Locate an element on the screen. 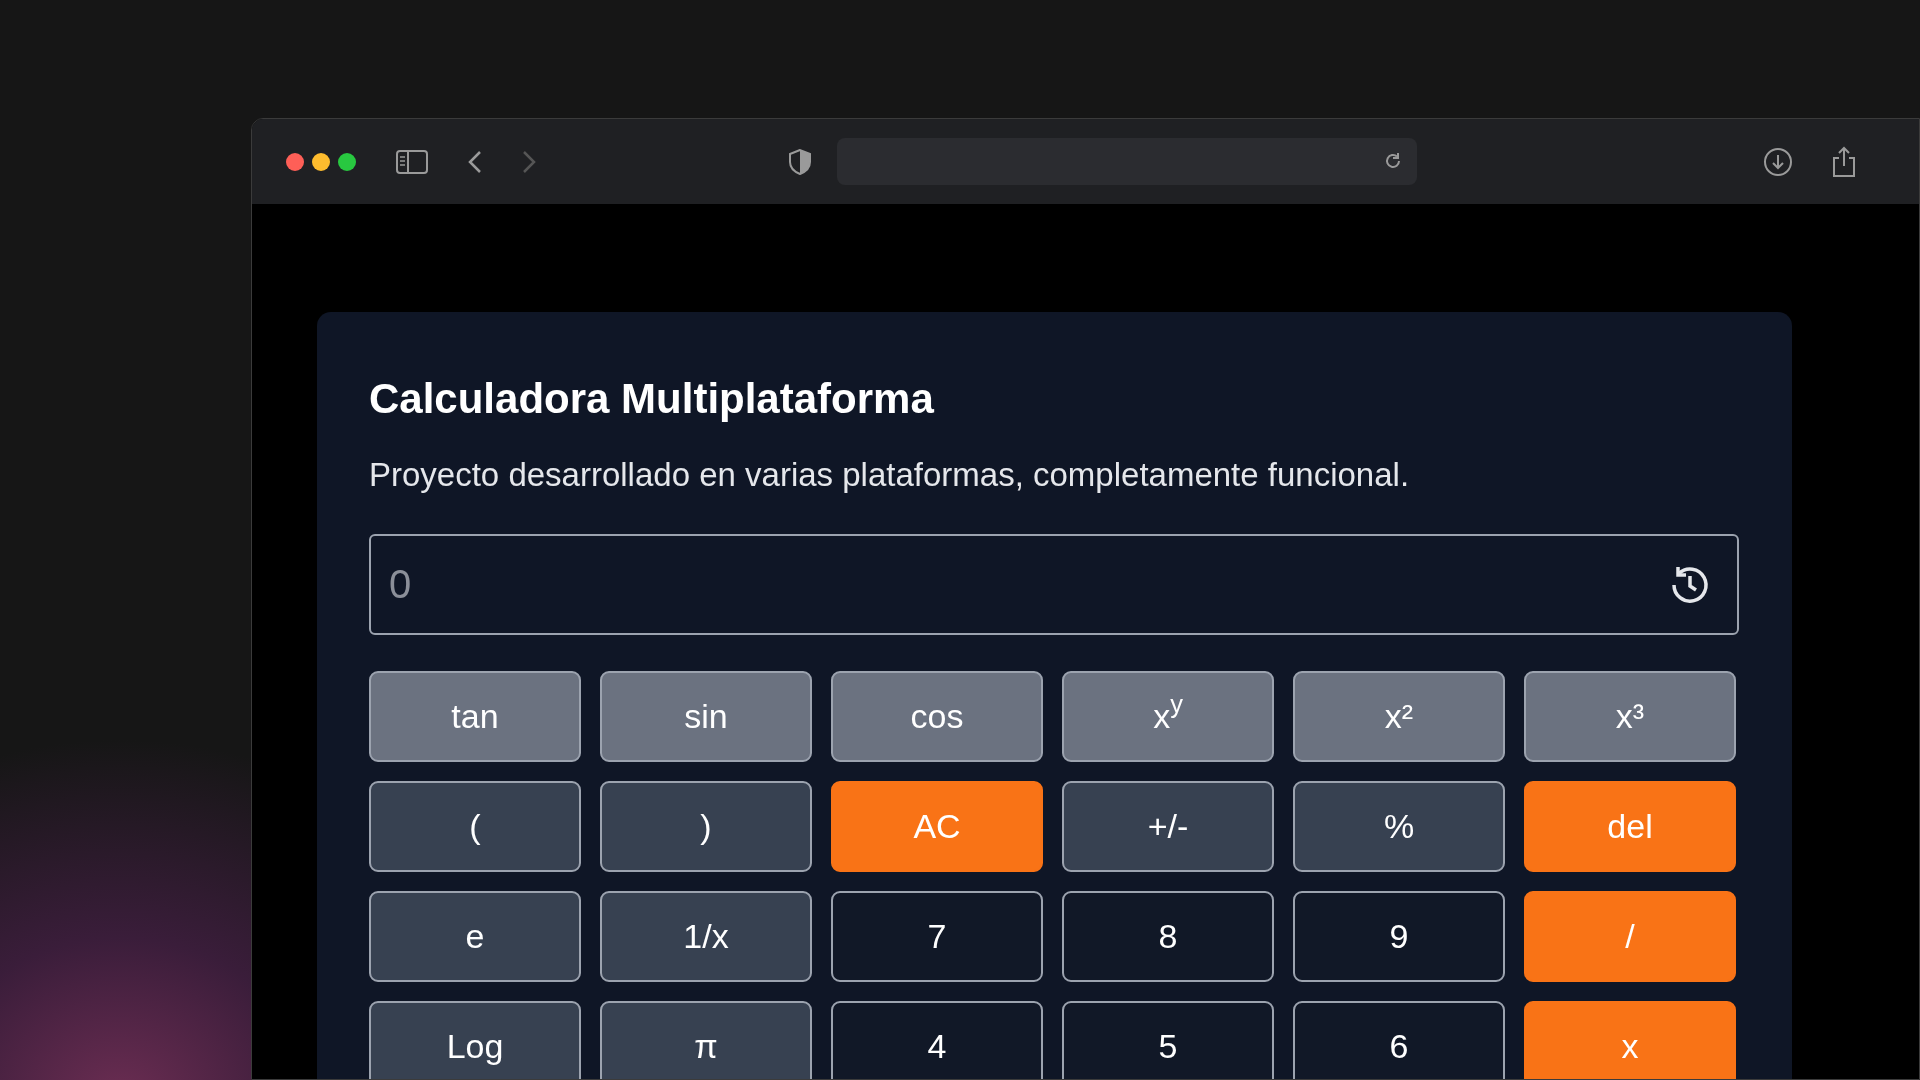  display-field: 0 is located at coordinates (1054, 584).